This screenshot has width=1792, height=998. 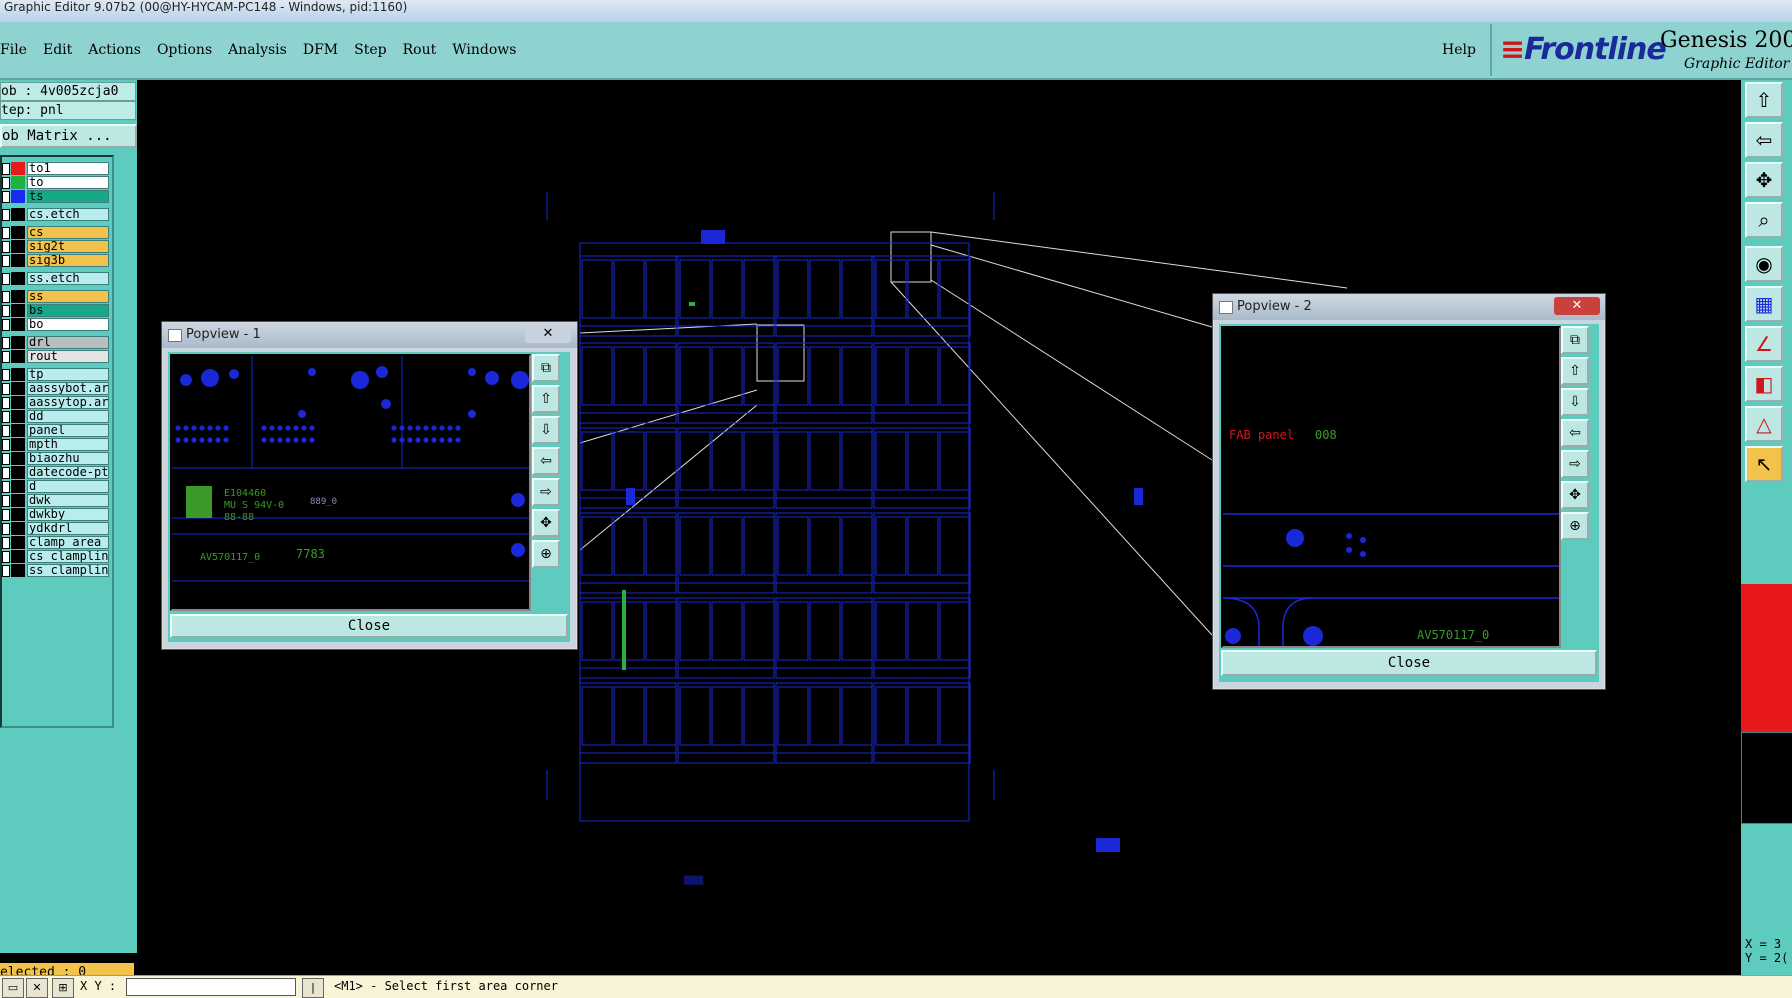 I want to click on zoom-home-icon: ⇧, so click(x=1764, y=100).